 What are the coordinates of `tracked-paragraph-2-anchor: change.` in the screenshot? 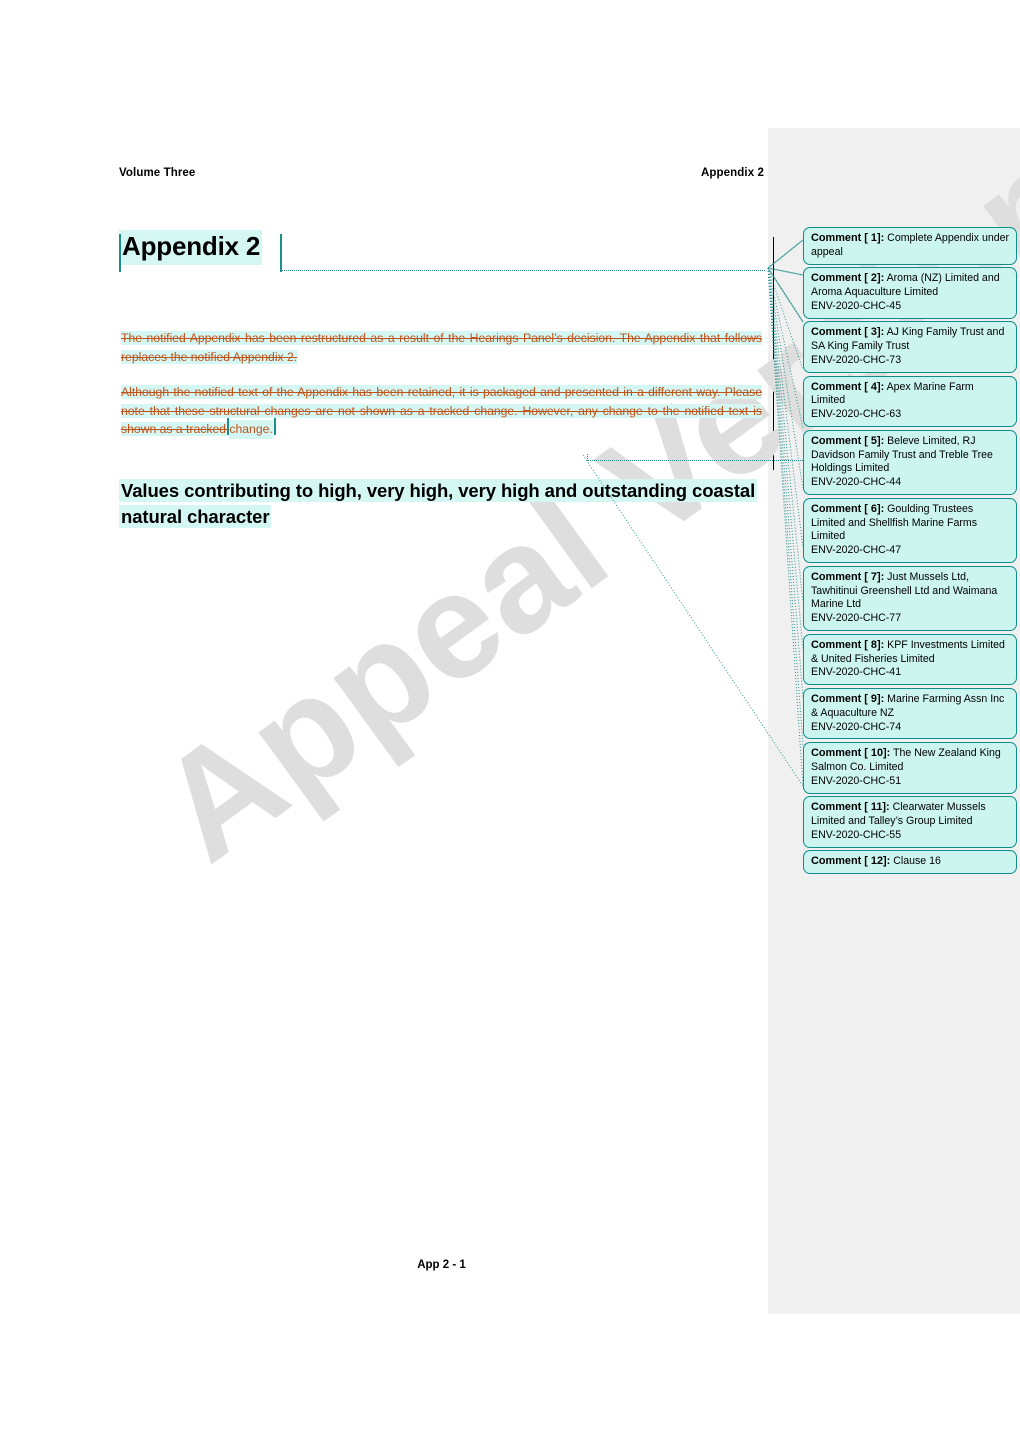 It's located at (251, 428).